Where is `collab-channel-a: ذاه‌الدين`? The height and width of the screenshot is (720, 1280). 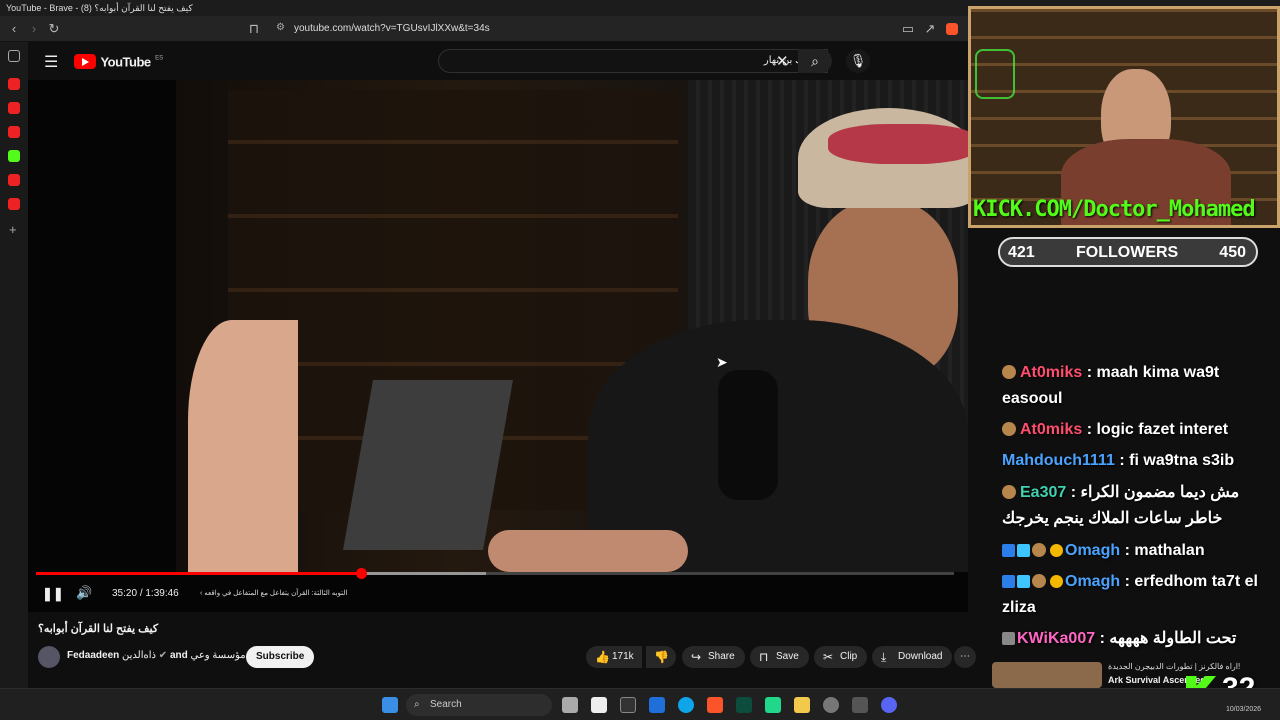
collab-channel-a: ذاه‌الدين is located at coordinates (139, 655).